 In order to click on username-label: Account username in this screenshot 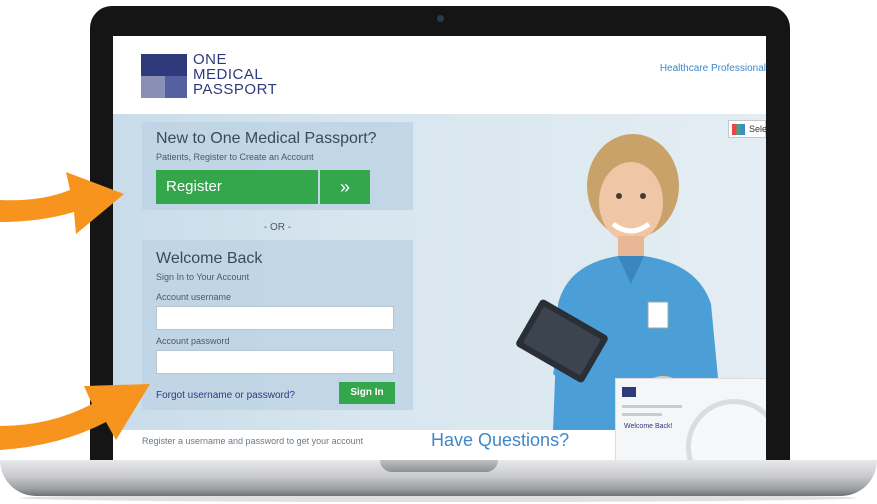, I will do `click(194, 297)`.